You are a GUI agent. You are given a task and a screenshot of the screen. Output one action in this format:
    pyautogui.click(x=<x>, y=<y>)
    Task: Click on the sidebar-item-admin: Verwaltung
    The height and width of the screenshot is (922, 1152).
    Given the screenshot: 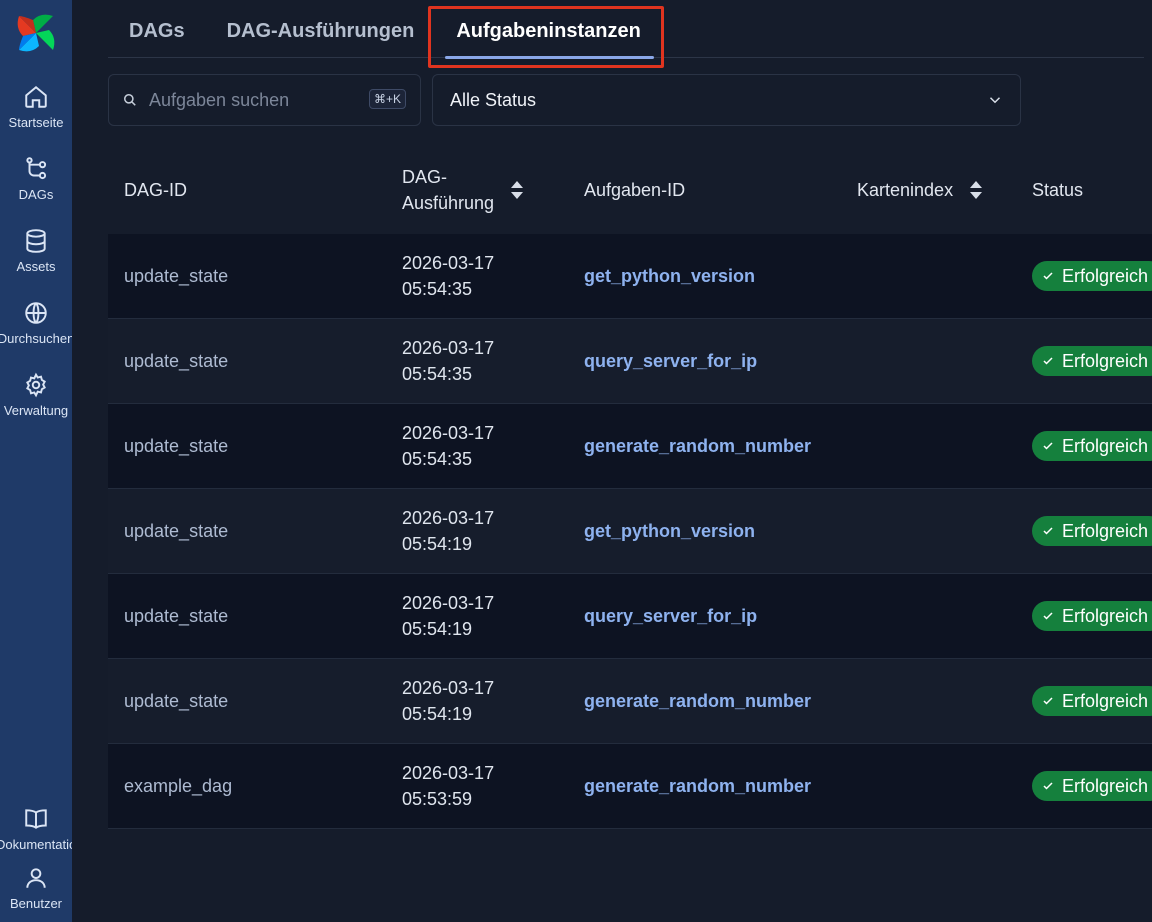 What is the action you would take?
    pyautogui.click(x=36, y=395)
    